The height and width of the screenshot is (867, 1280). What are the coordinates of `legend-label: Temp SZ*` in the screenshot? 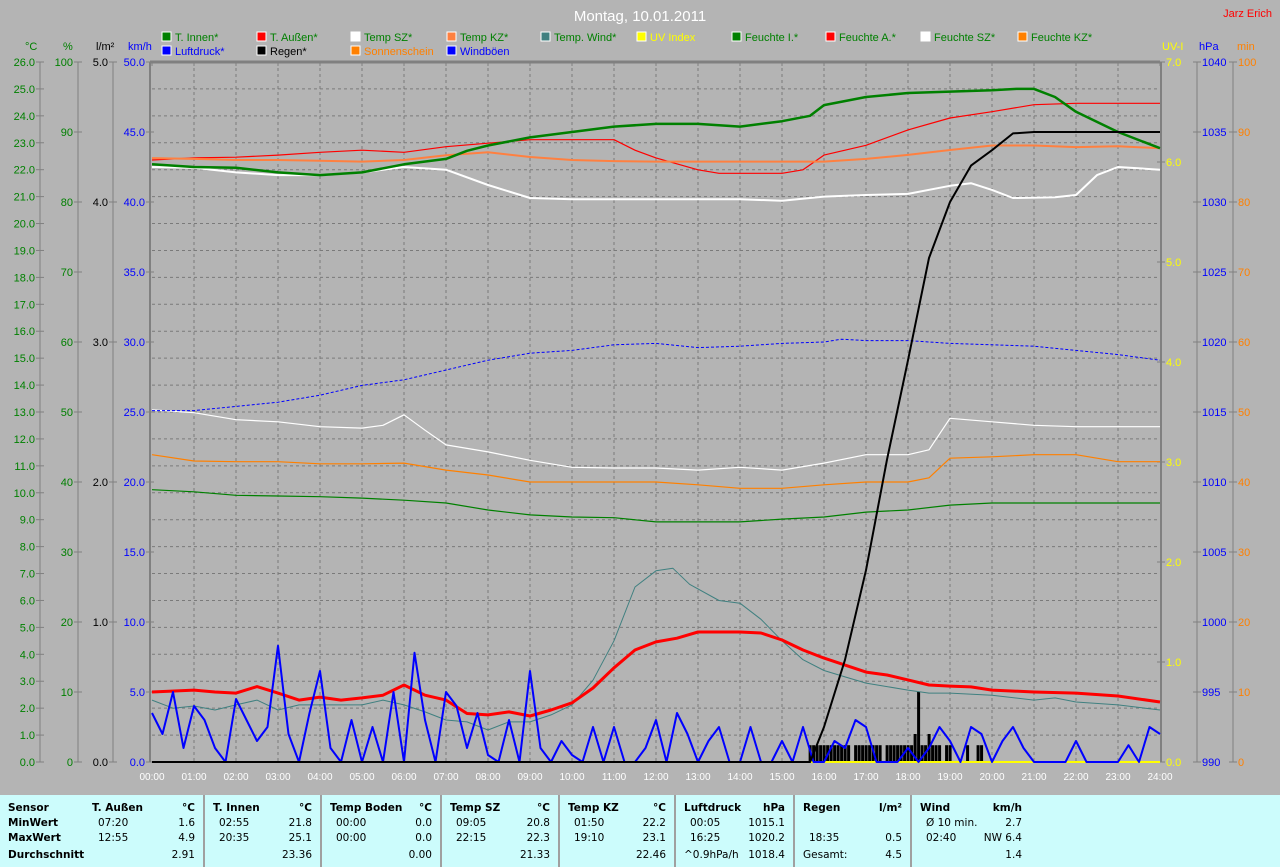 It's located at (388, 38).